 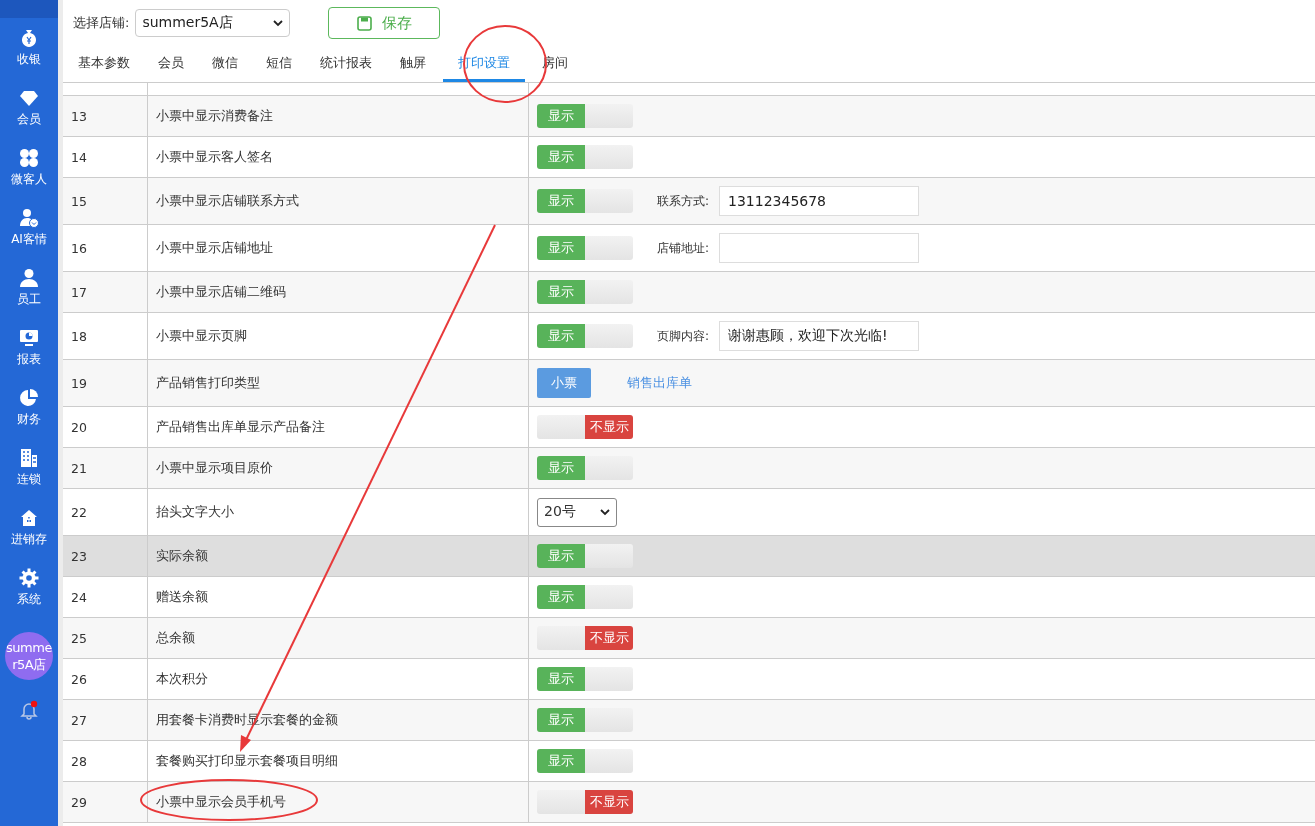 I want to click on row-number: 20, so click(x=105, y=427).